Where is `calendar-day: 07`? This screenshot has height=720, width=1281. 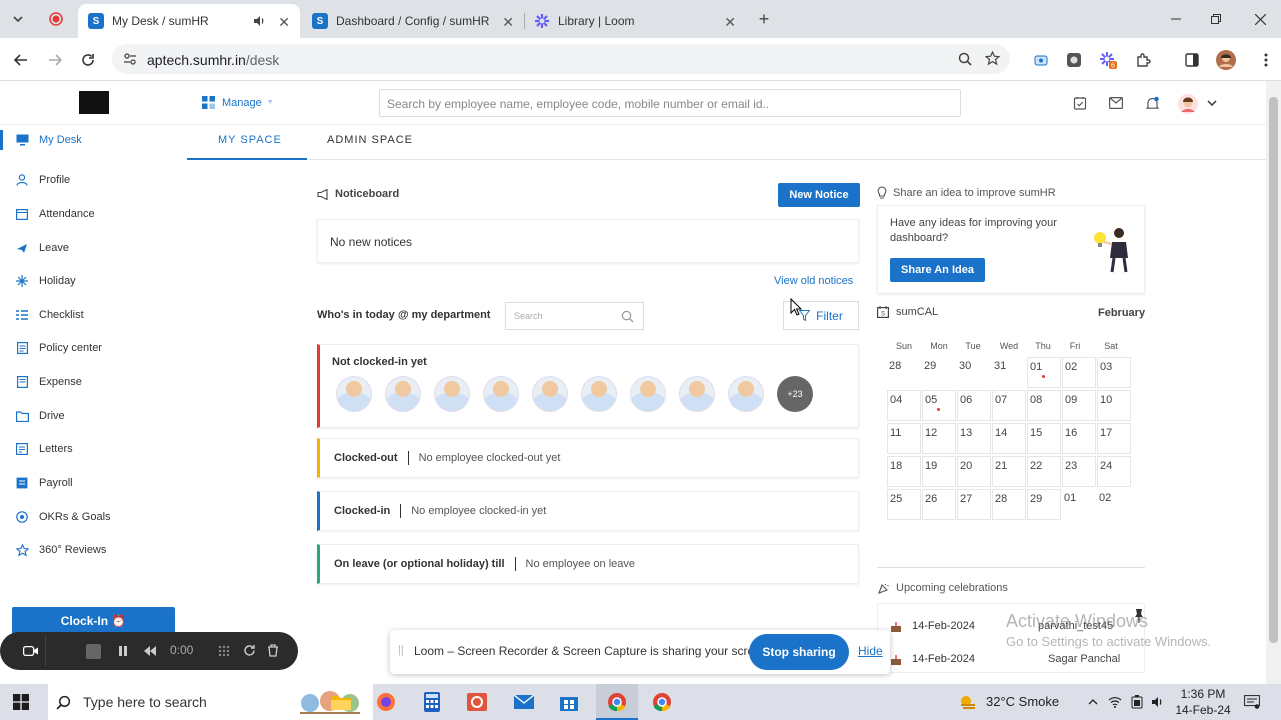 calendar-day: 07 is located at coordinates (1009, 405).